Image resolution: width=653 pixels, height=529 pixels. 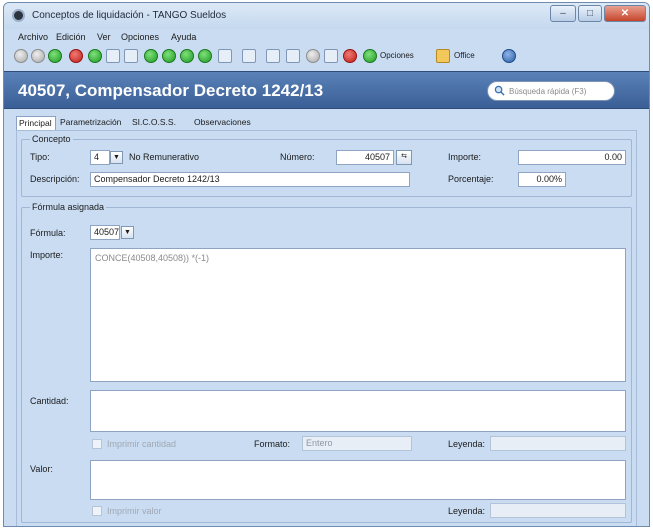 What do you see at coordinates (41, 469) in the screenshot?
I see `valor-label: Valor:` at bounding box center [41, 469].